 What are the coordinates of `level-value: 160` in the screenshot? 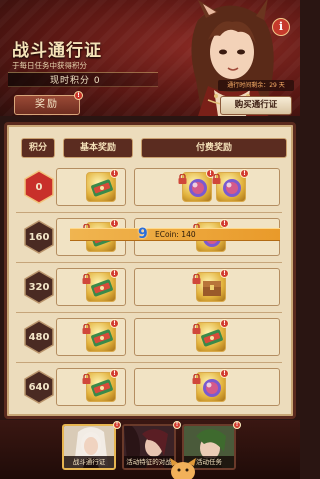 It's located at (39, 237).